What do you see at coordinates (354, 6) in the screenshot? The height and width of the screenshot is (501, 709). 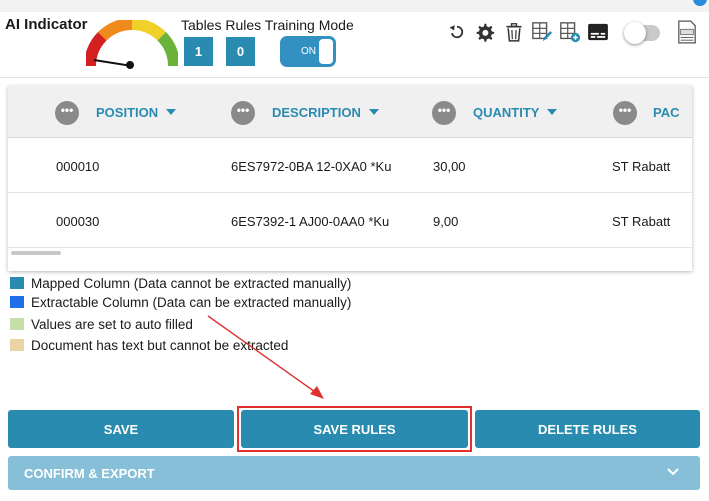 I see `top-strip` at bounding box center [354, 6].